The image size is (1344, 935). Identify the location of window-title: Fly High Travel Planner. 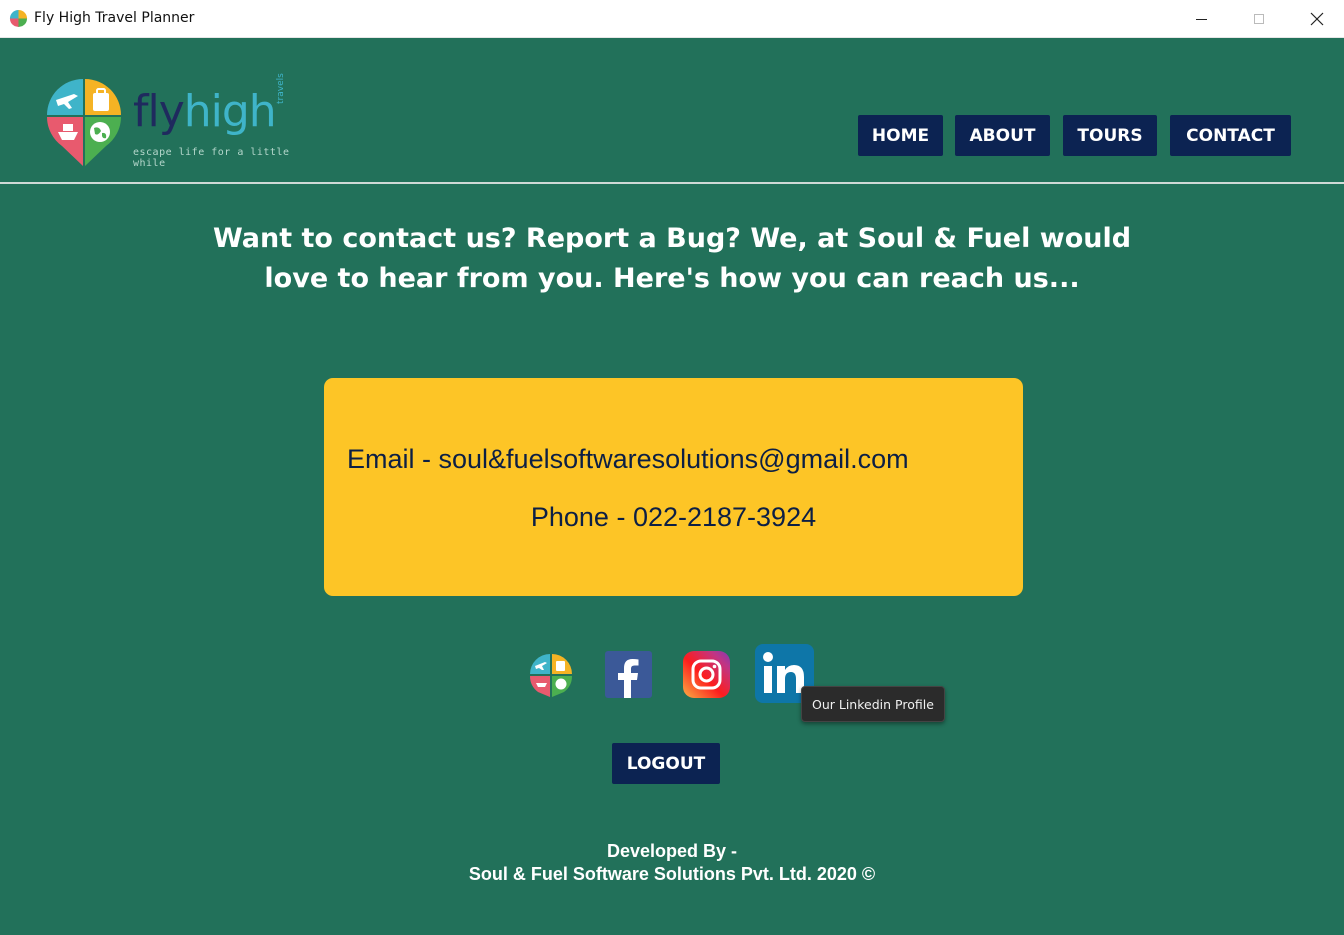
(114, 18).